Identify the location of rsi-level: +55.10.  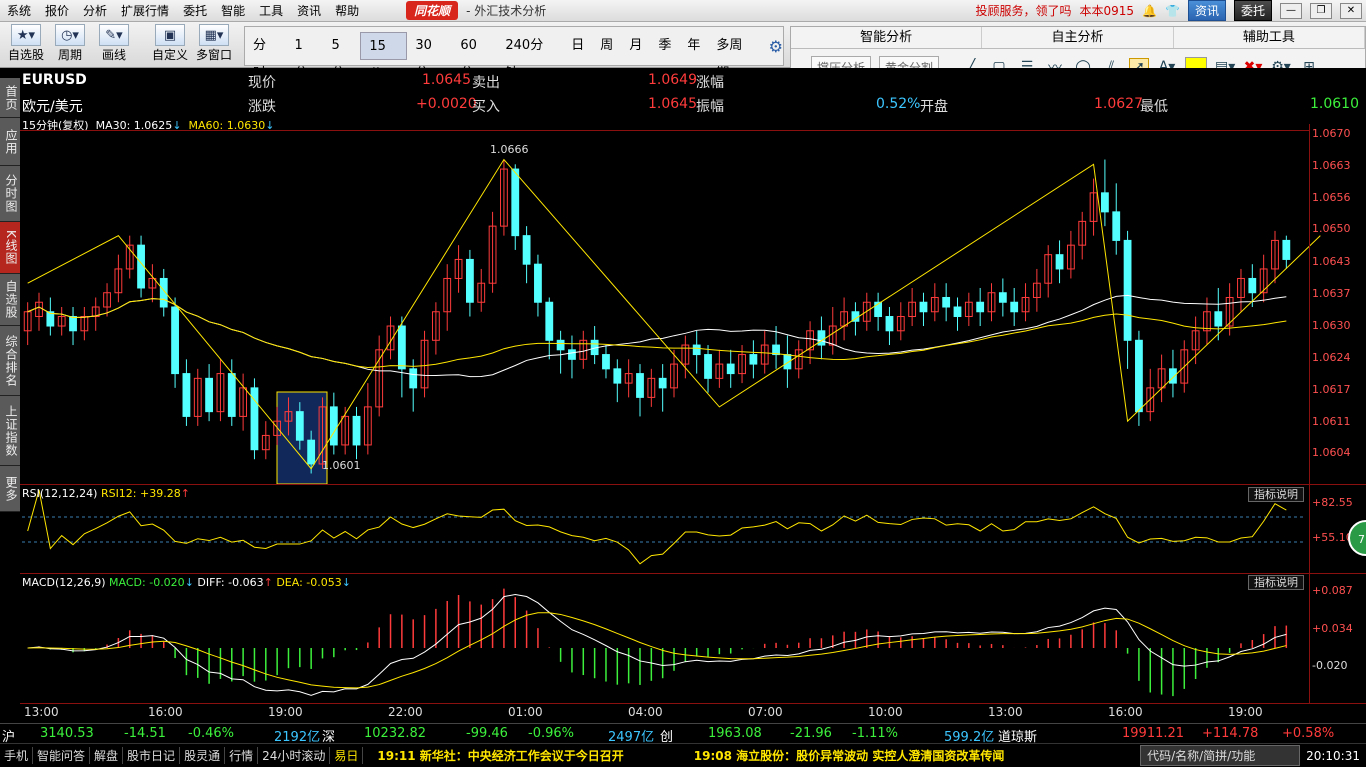
(1332, 537).